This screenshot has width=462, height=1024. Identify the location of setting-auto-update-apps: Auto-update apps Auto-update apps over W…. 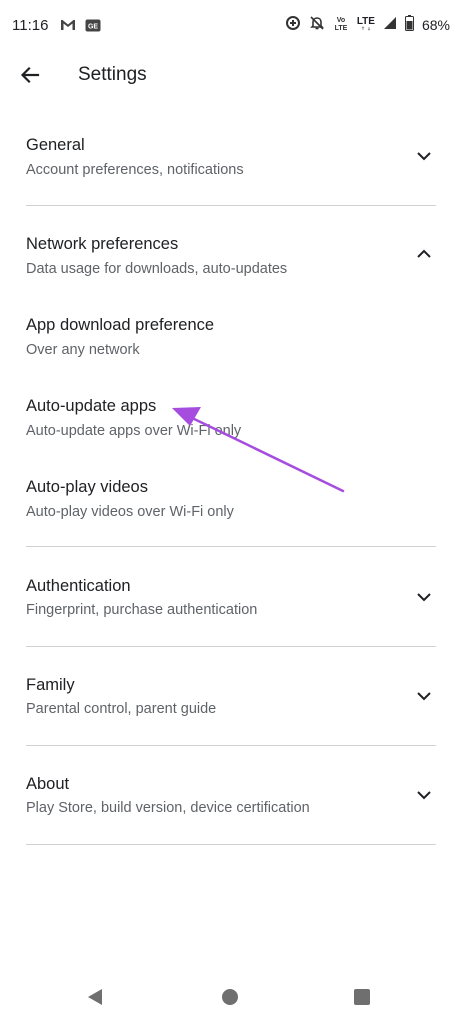
(231, 418).